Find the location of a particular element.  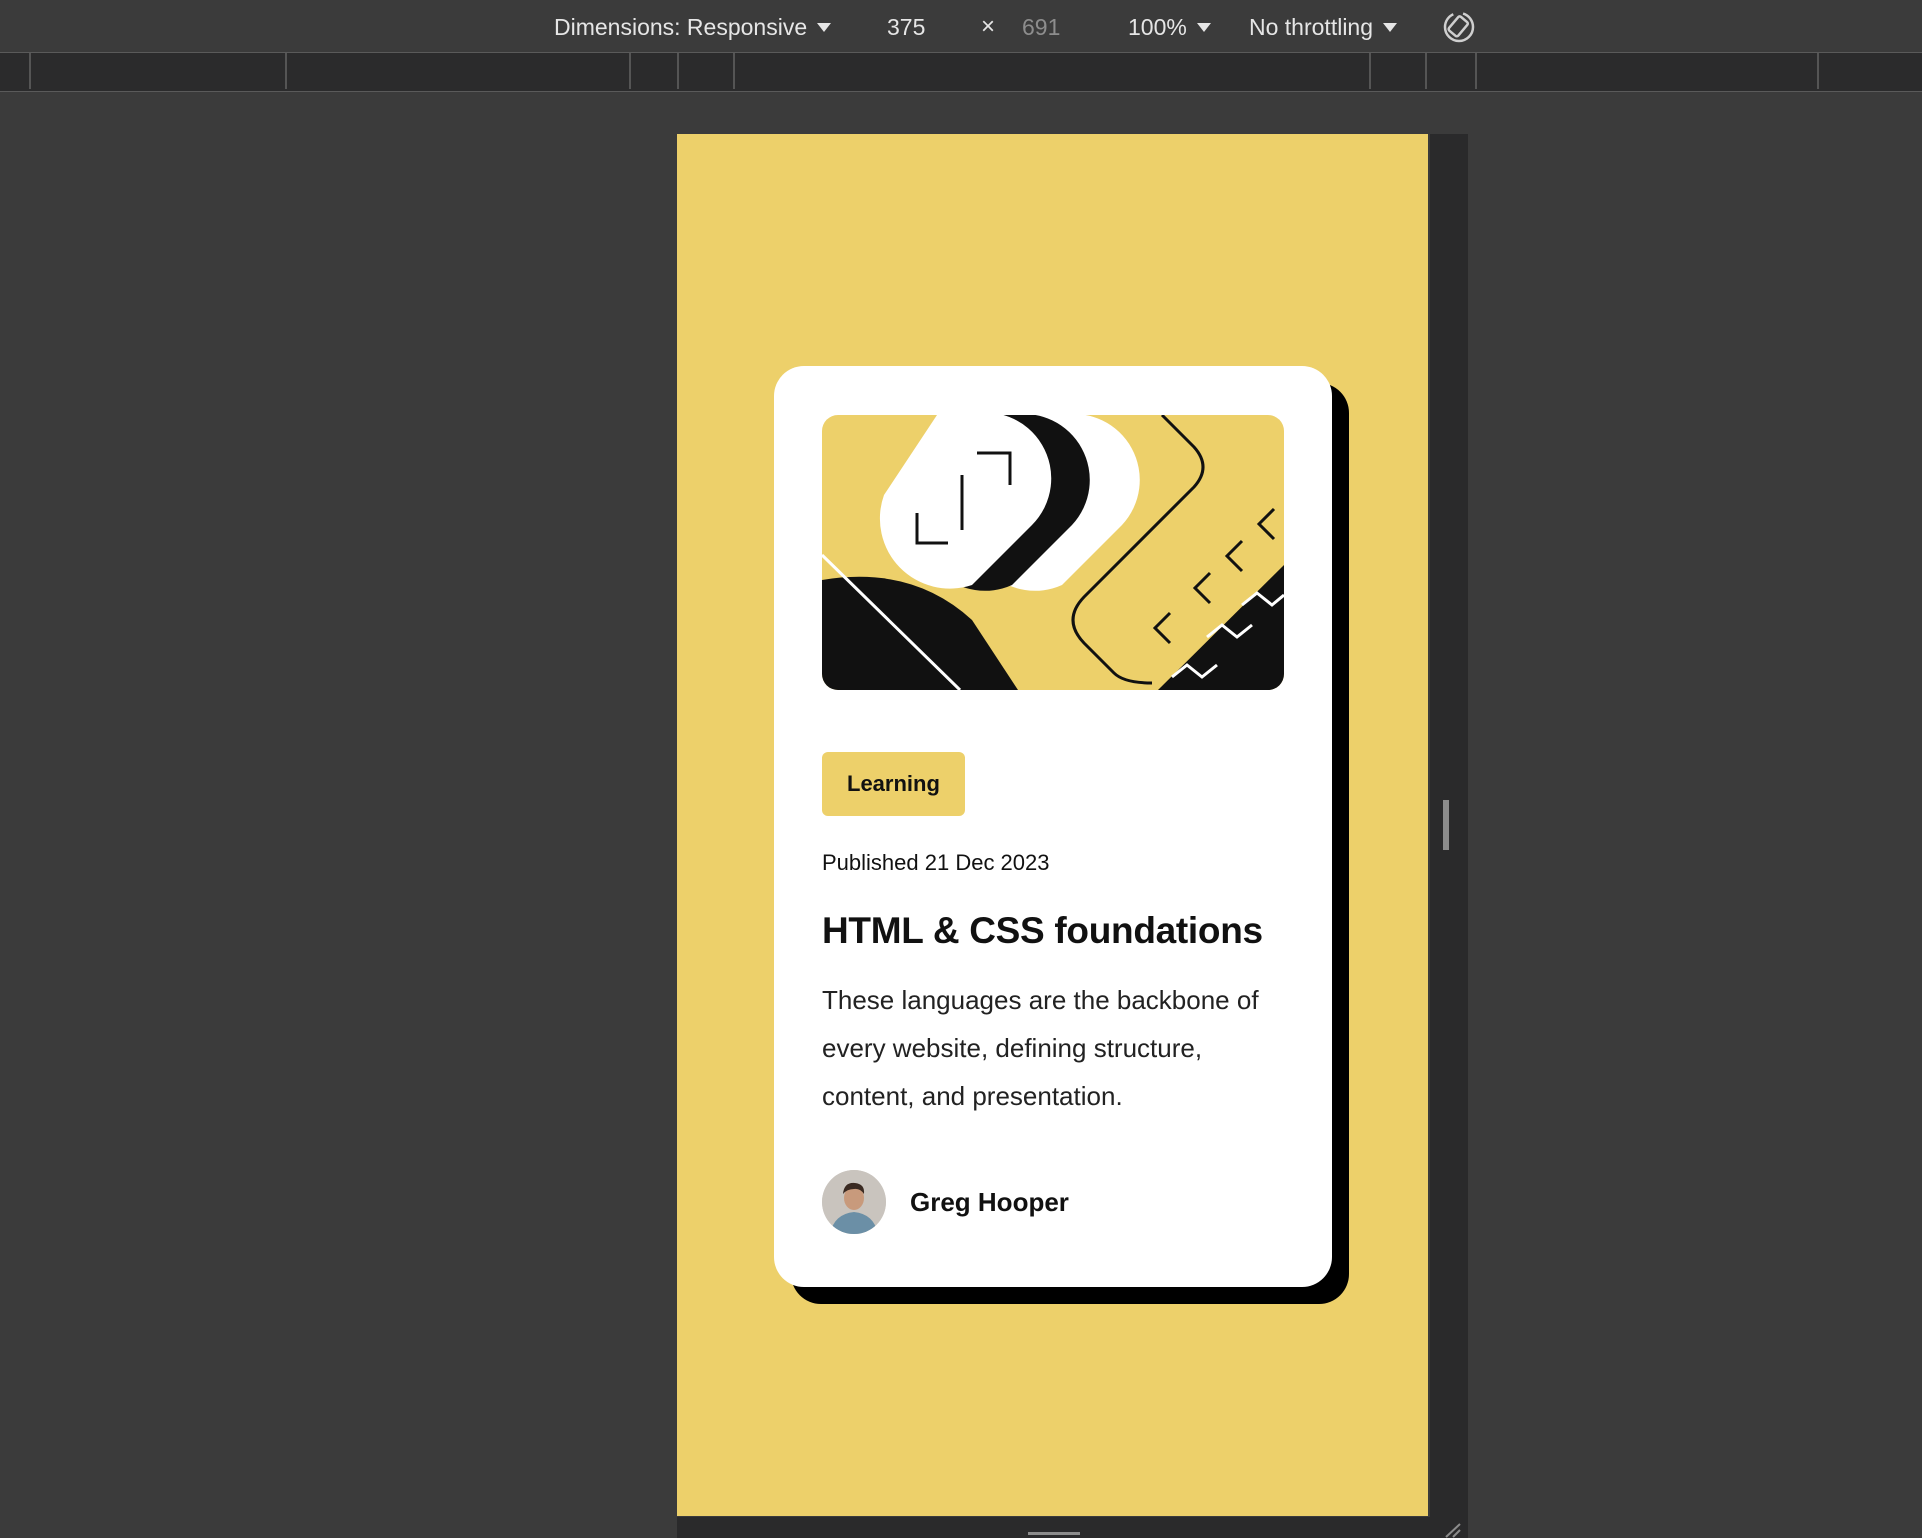

dimensions-dropdown: Dimensions: Responsive is located at coordinates (693, 27).